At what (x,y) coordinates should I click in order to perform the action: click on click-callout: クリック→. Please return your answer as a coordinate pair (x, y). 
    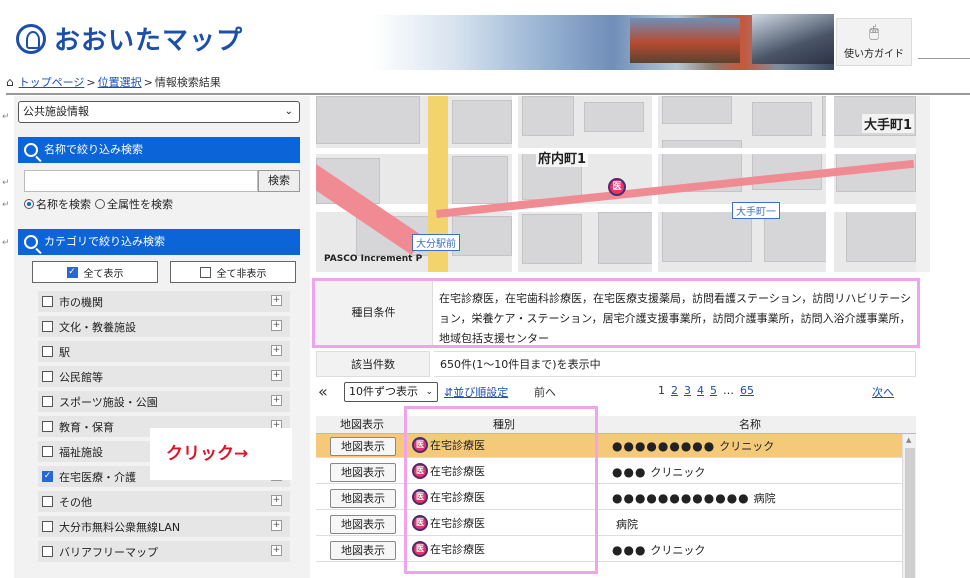
    Looking at the image, I should click on (221, 454).